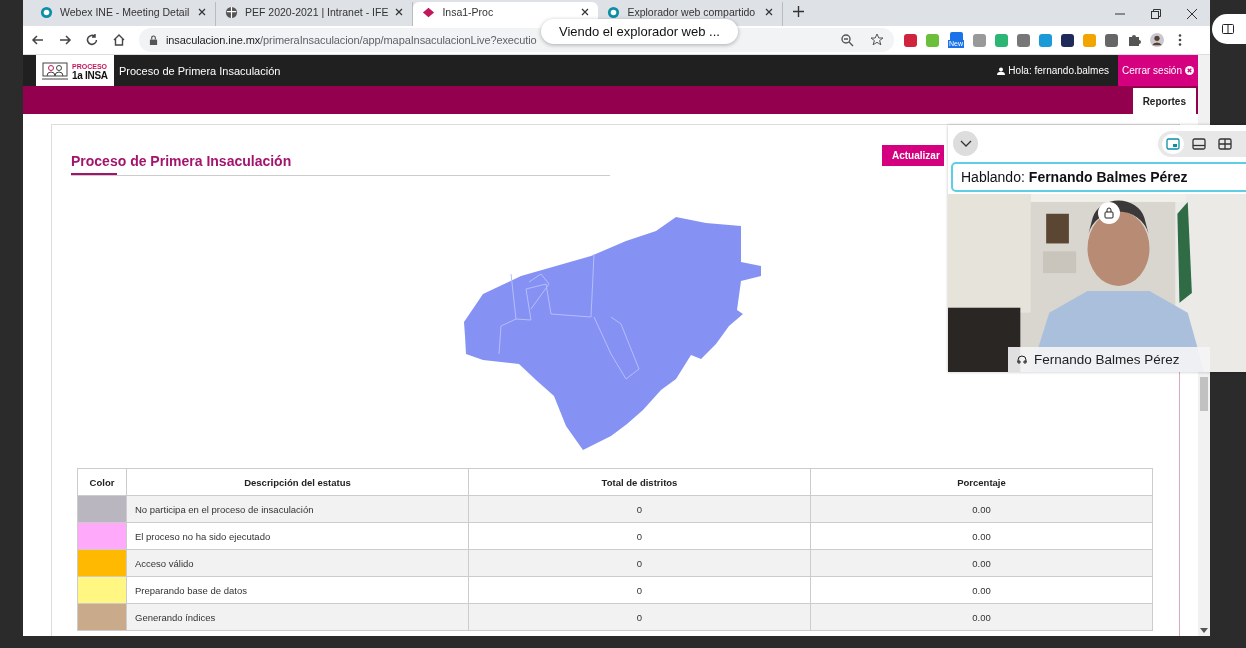 The width and height of the screenshot is (1246, 648). Describe the element at coordinates (119, 40) in the screenshot. I see `home-icon` at that location.